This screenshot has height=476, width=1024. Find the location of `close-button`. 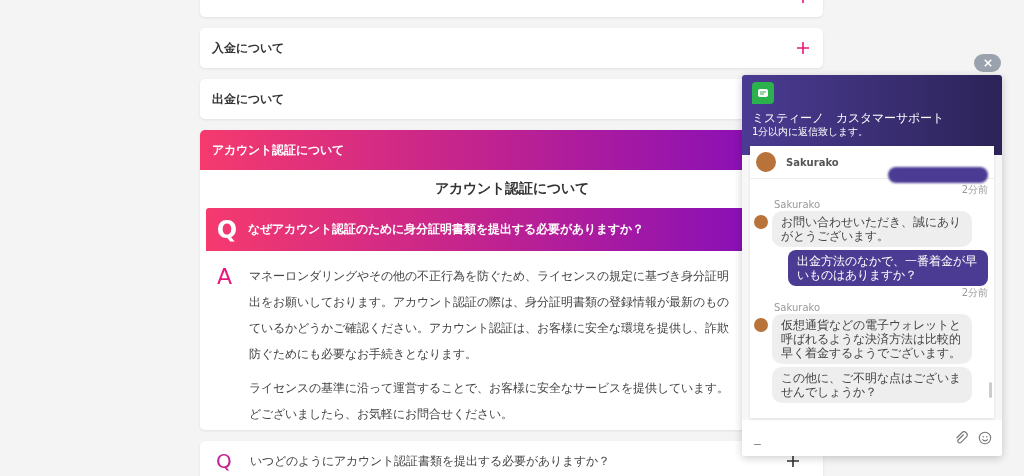

close-button is located at coordinates (987, 63).